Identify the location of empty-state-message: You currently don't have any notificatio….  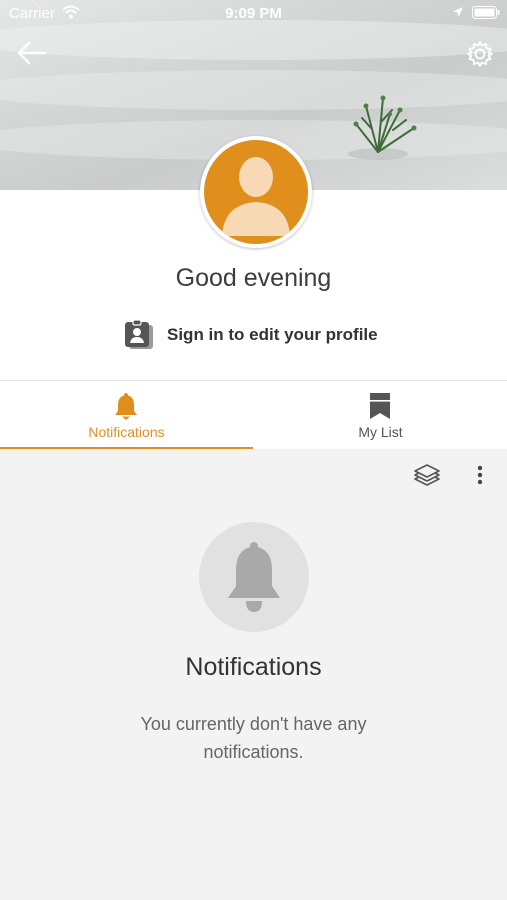
(253, 738).